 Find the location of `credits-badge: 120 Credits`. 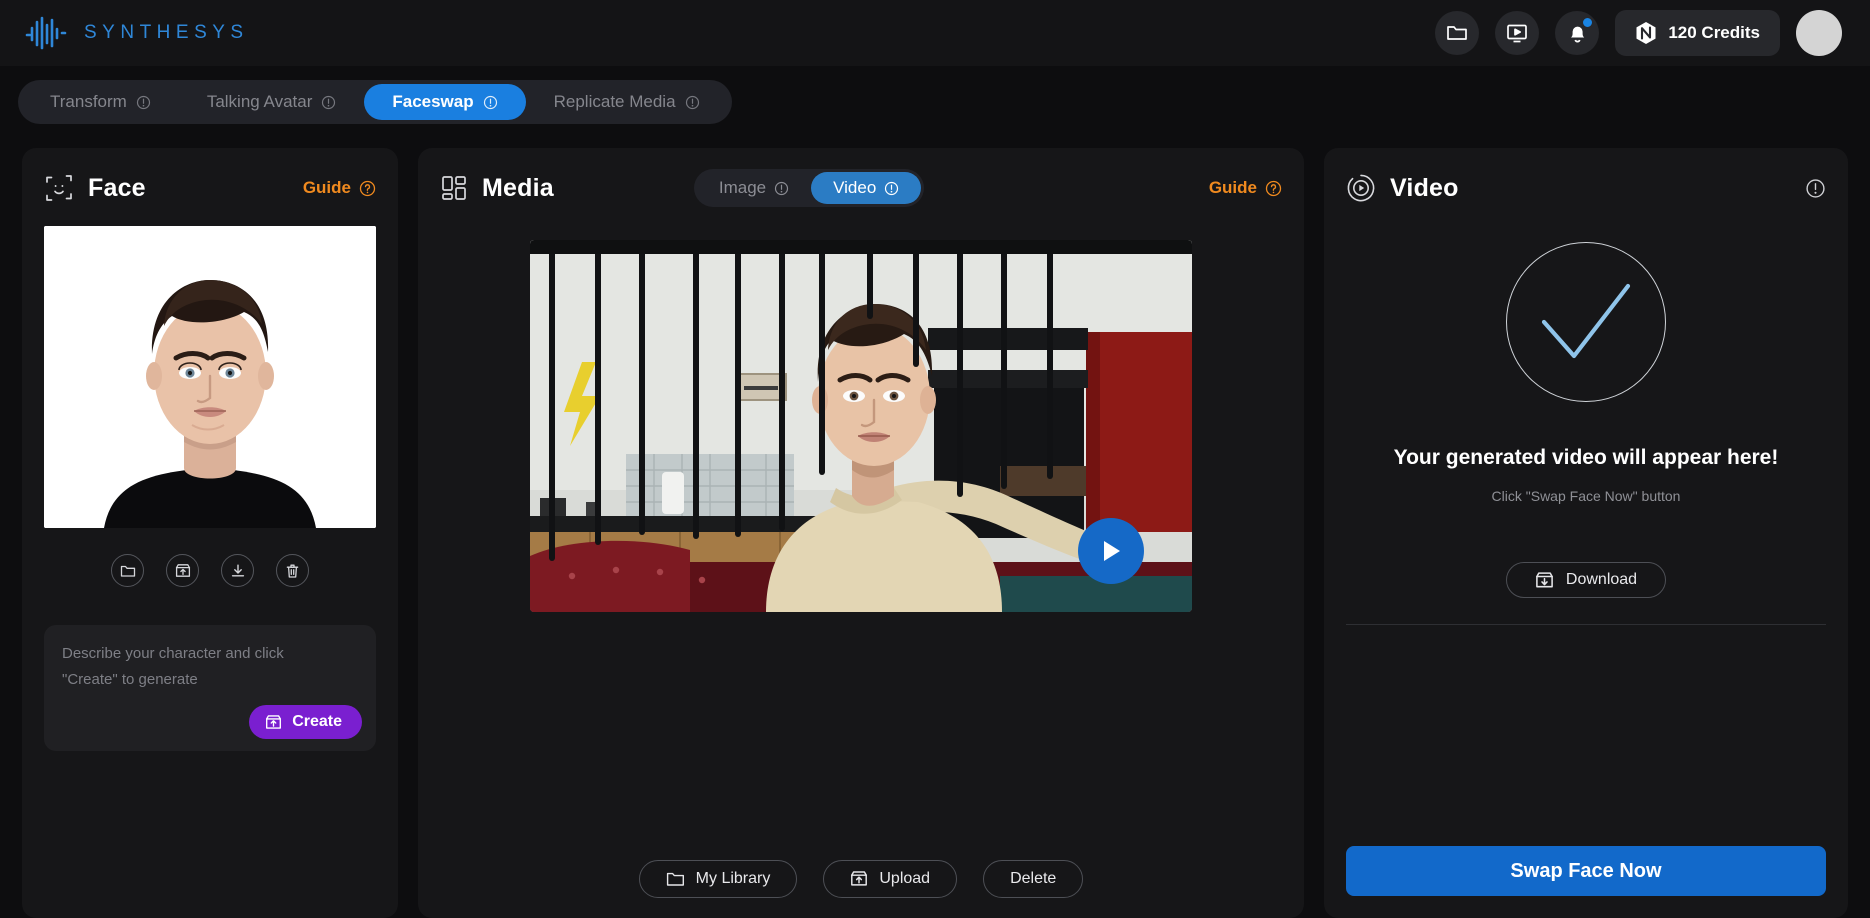

credits-badge: 120 Credits is located at coordinates (1697, 33).